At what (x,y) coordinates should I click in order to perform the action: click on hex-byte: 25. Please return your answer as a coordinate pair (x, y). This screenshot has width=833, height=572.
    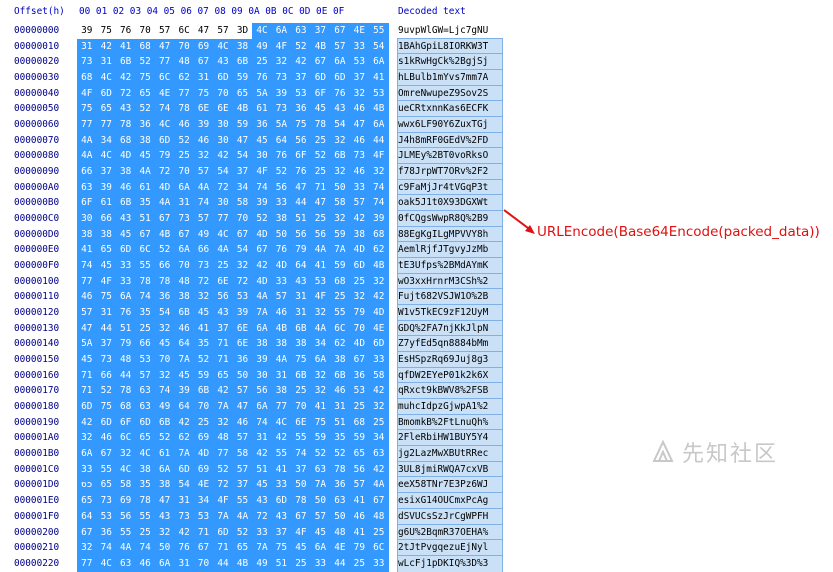
    Looking at the image, I should click on (223, 266).